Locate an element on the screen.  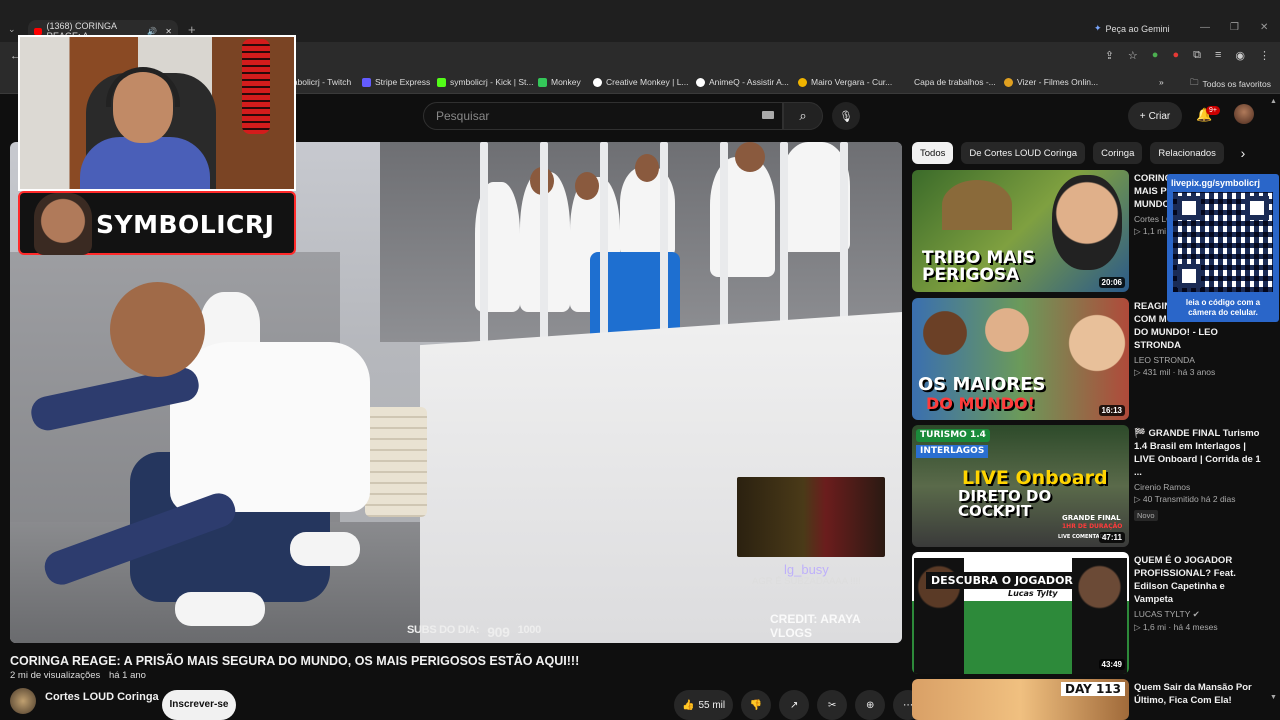
video-duration: 20:06 is located at coordinates (1111, 282).